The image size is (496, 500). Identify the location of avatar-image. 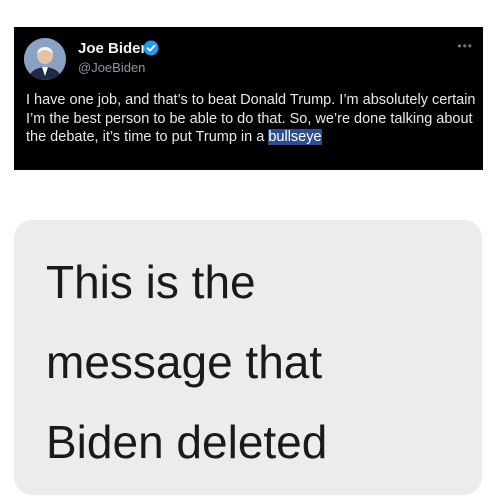
(45, 59).